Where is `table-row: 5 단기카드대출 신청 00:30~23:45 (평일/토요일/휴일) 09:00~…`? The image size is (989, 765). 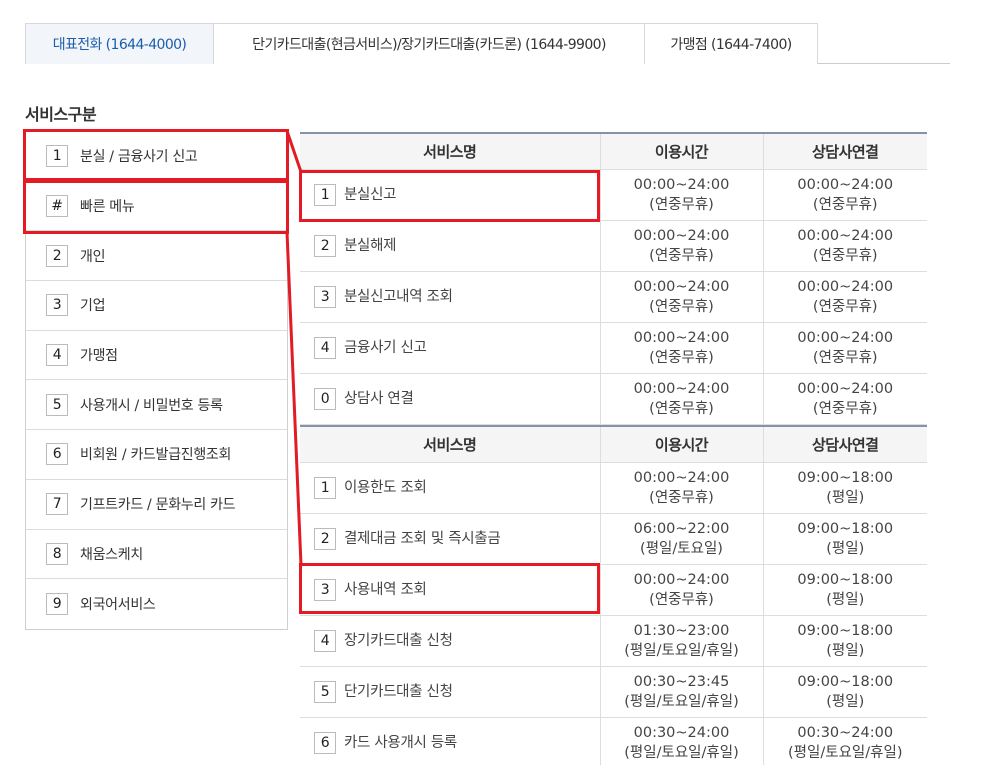 table-row: 5 단기카드대출 신청 00:30~23:45 (평일/토요일/휴일) 09:00~… is located at coordinates (613, 692).